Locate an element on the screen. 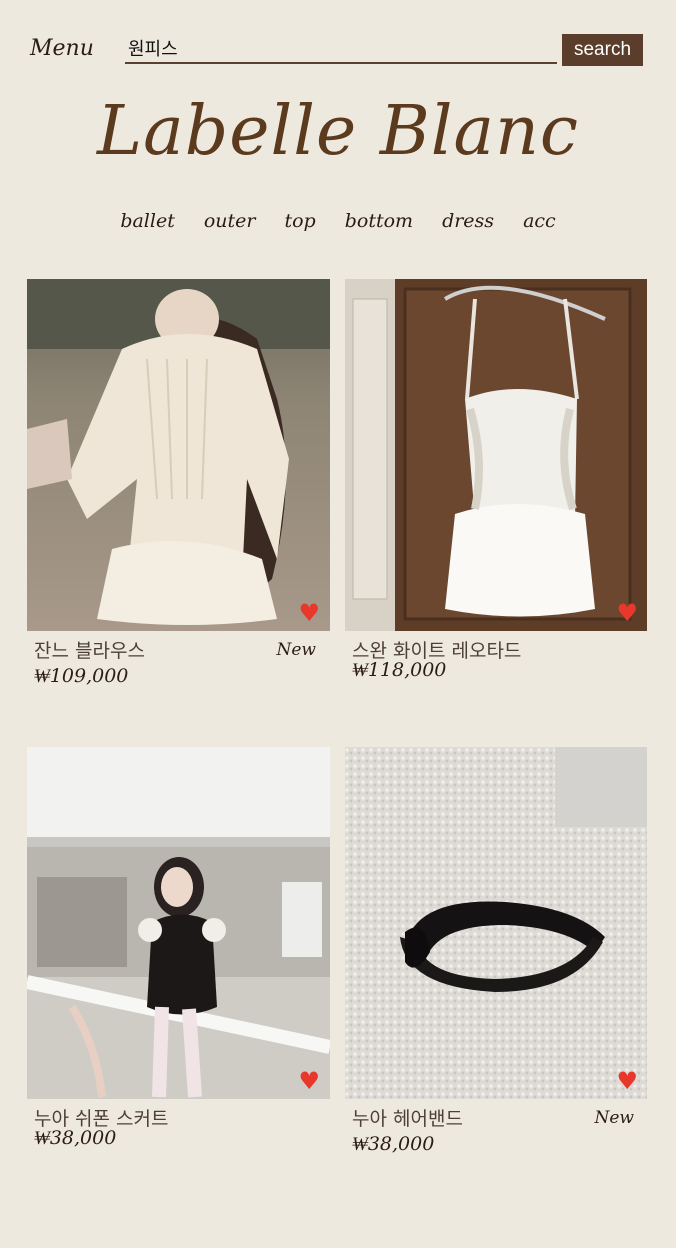  product-price: ₩118,000 is located at coordinates (399, 670).